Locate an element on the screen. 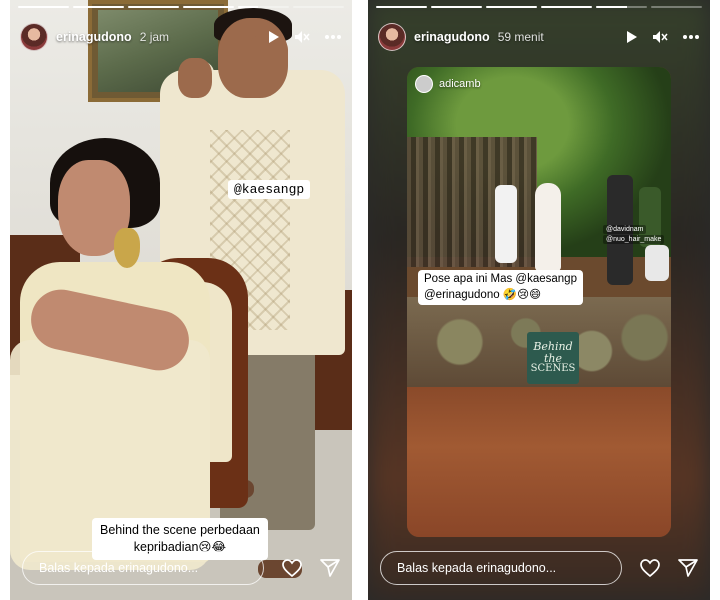  caption-line: Behind the scene perbedaan is located at coordinates (180, 530).